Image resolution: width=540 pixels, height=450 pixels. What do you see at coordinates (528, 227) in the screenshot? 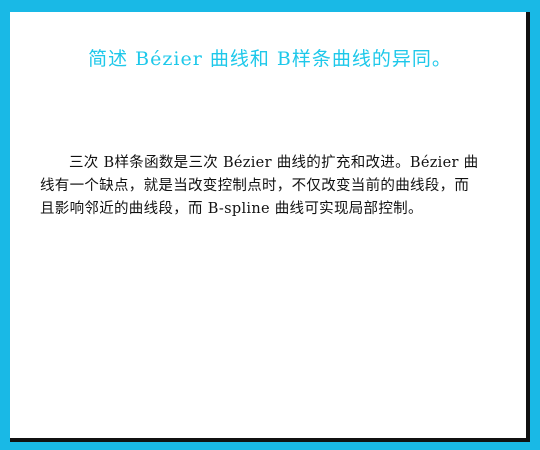
I see `frame-shadow-right` at bounding box center [528, 227].